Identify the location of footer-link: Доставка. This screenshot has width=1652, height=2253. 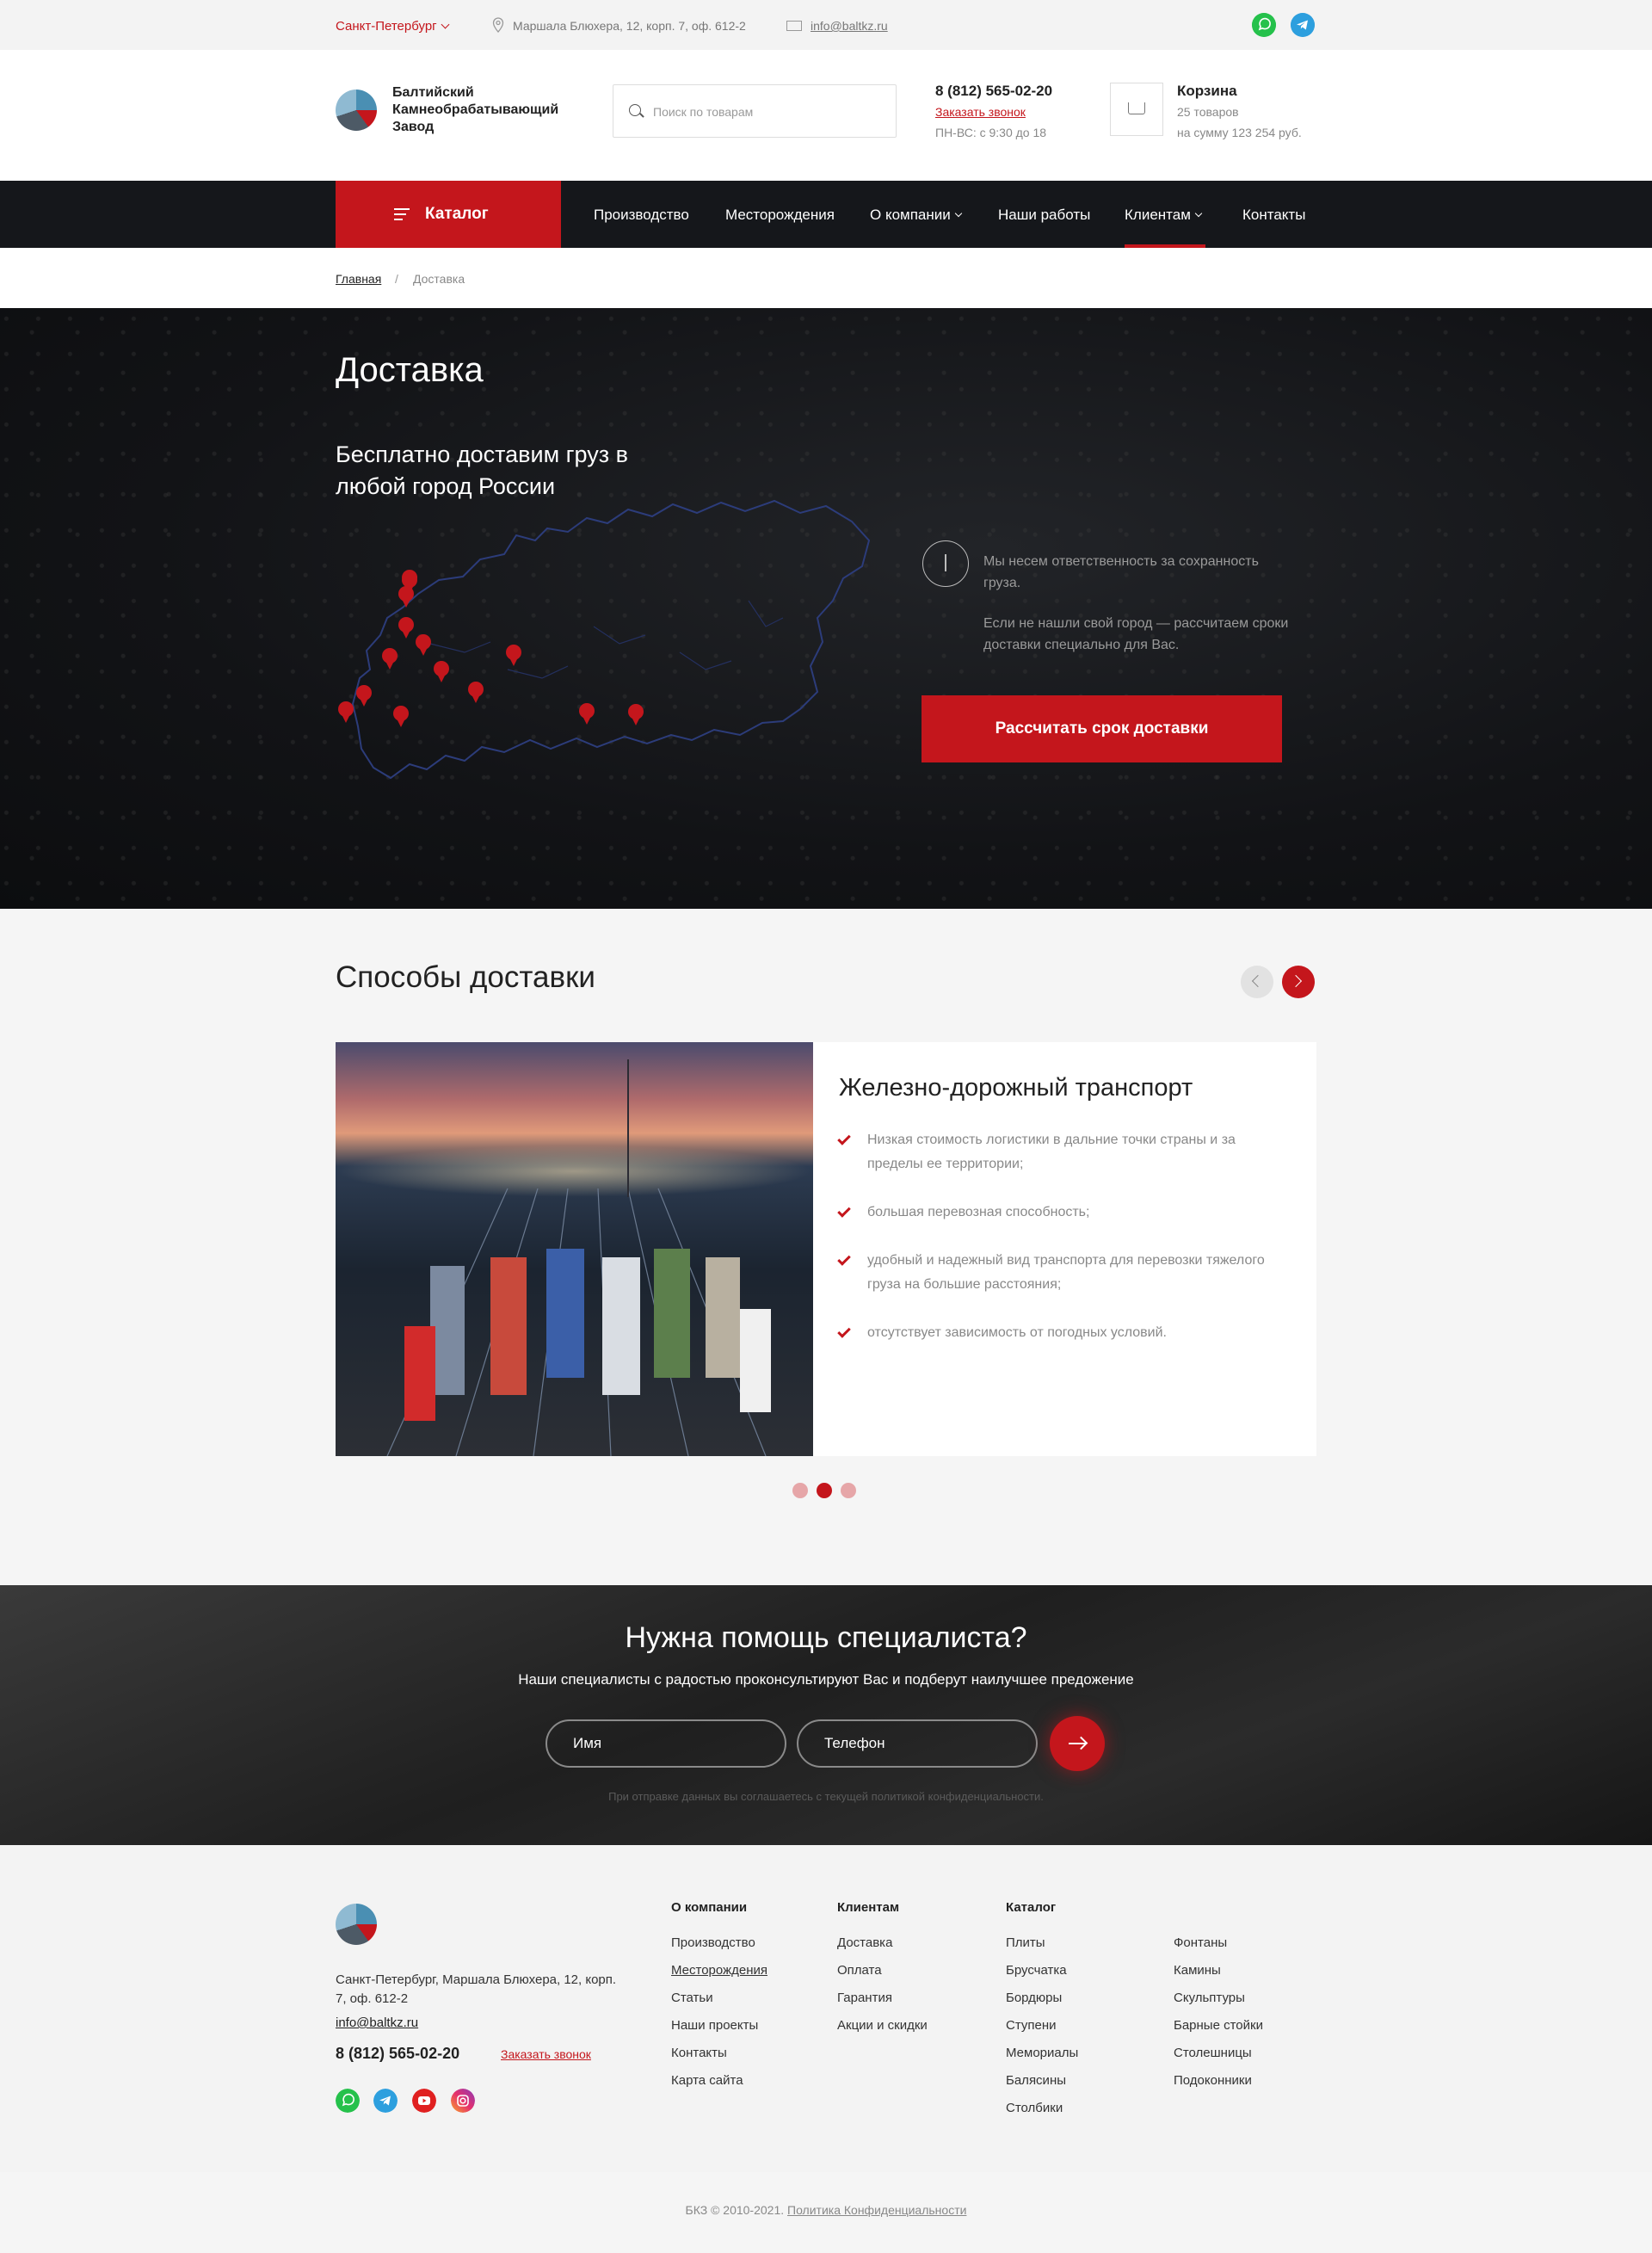
(882, 1949).